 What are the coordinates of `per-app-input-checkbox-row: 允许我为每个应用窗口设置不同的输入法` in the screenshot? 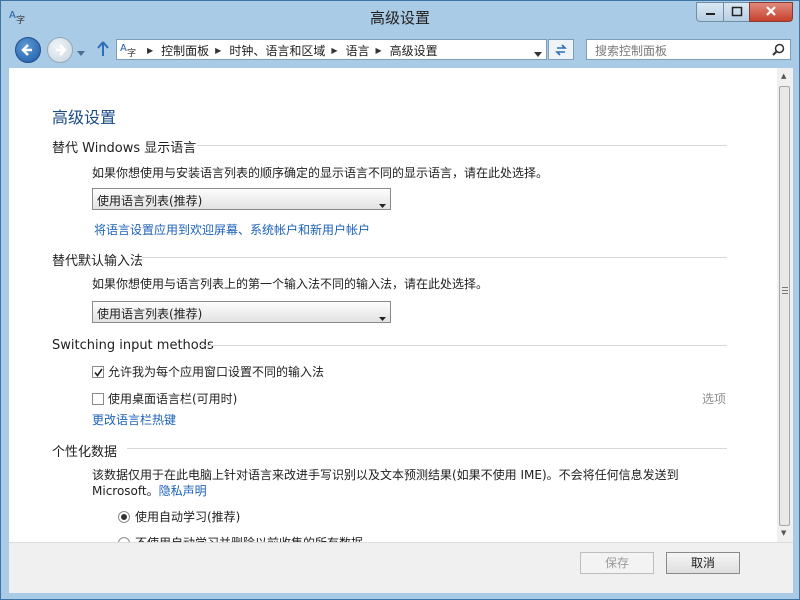 It's located at (208, 371).